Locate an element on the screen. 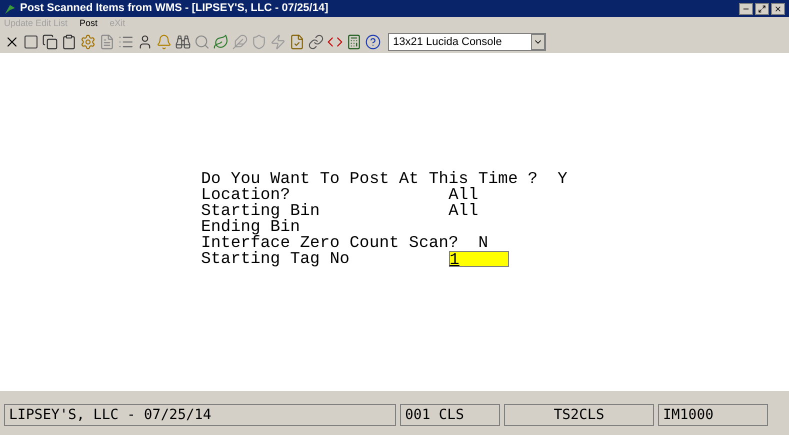  status-field: 001 CLS is located at coordinates (450, 415).